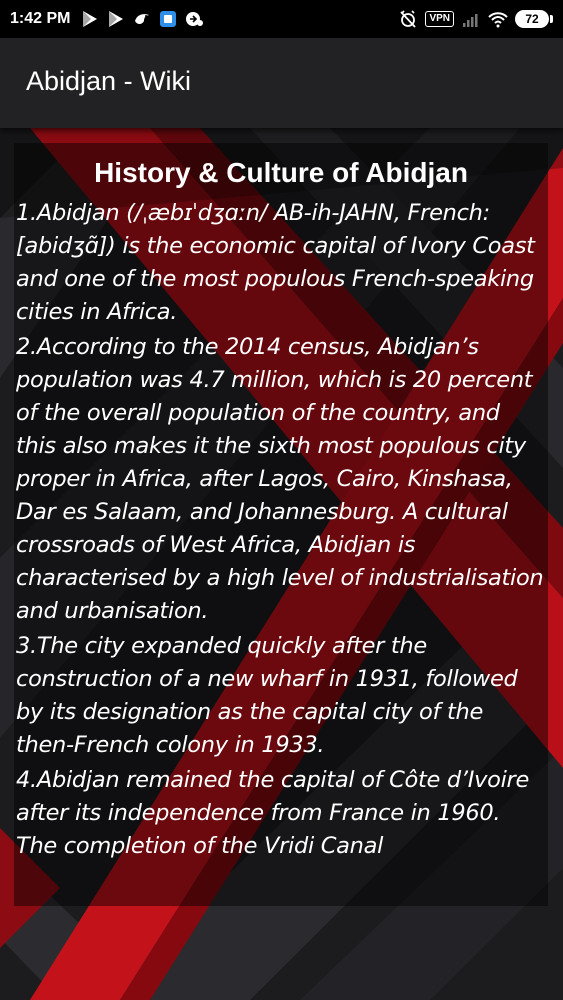 This screenshot has width=563, height=1000. What do you see at coordinates (471, 19) in the screenshot?
I see `signal-icon` at bounding box center [471, 19].